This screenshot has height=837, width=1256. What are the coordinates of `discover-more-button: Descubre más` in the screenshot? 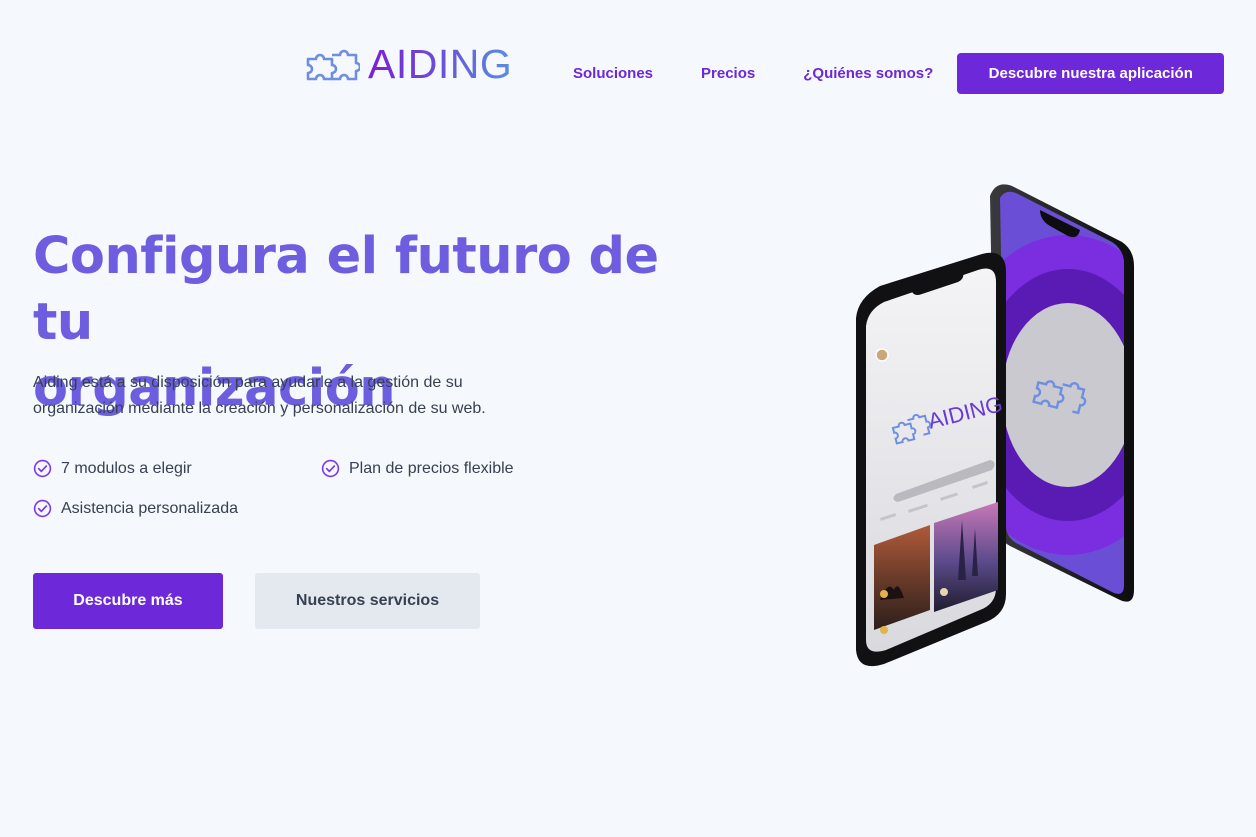 It's located at (128, 601).